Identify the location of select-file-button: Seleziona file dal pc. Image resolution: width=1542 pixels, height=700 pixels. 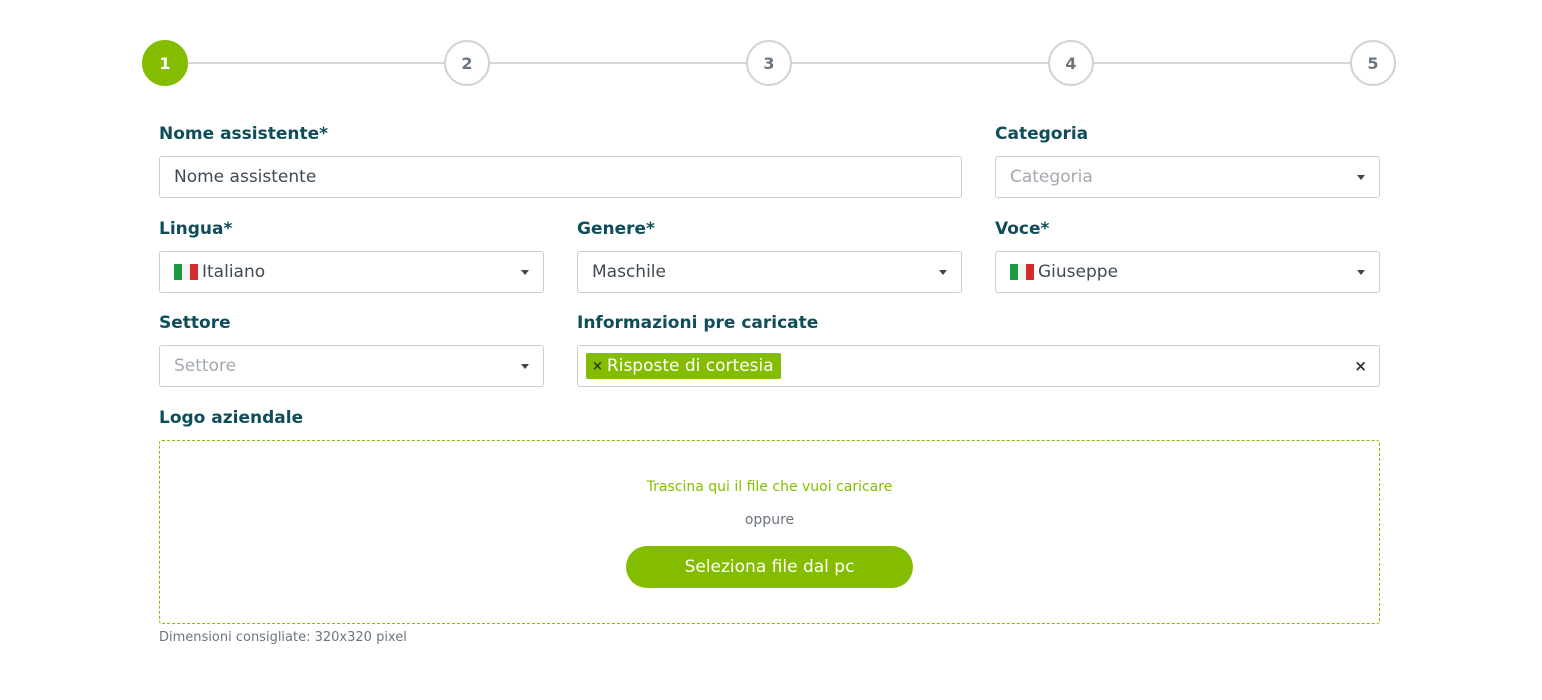
(769, 567).